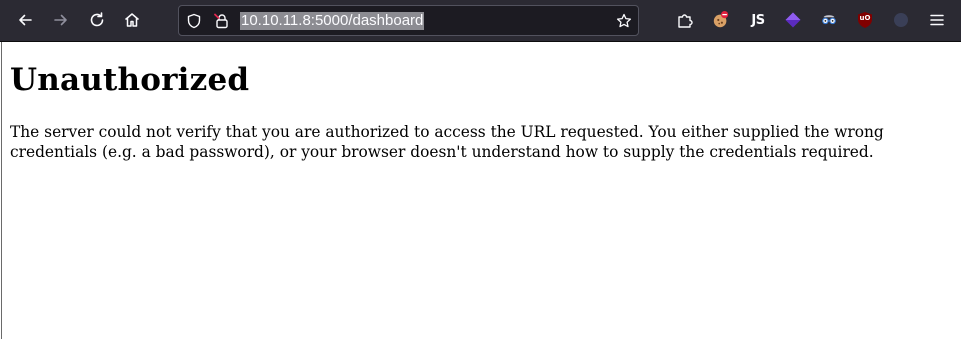 The image size is (961, 339). I want to click on cookie-extension-button, so click(721, 20).